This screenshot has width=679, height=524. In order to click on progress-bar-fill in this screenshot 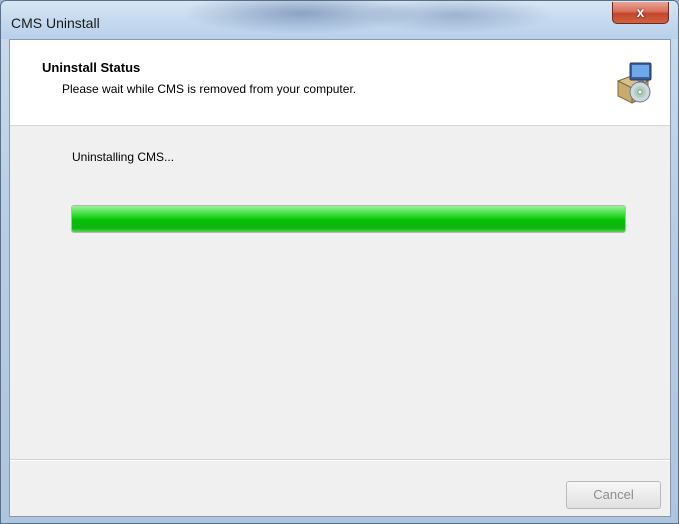, I will do `click(348, 219)`.